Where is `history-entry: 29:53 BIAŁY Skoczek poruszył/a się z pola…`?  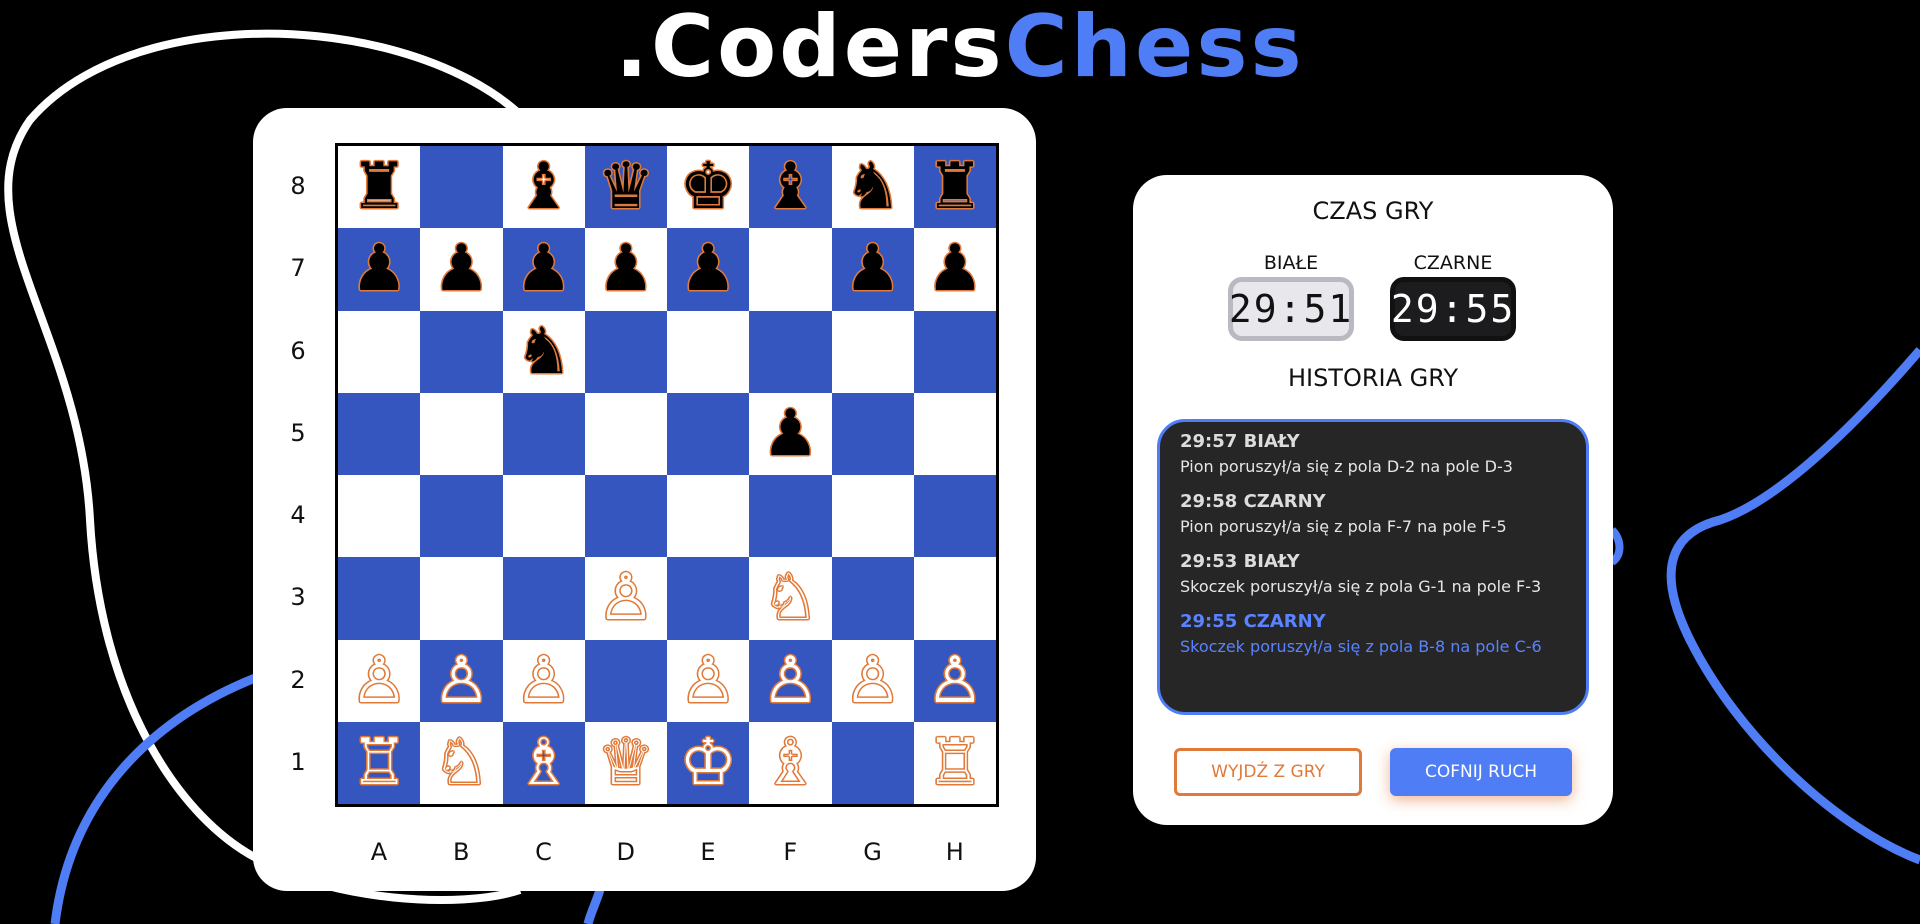
history-entry: 29:53 BIAŁY Skoczek poruszył/a się z pola… is located at coordinates (1373, 573).